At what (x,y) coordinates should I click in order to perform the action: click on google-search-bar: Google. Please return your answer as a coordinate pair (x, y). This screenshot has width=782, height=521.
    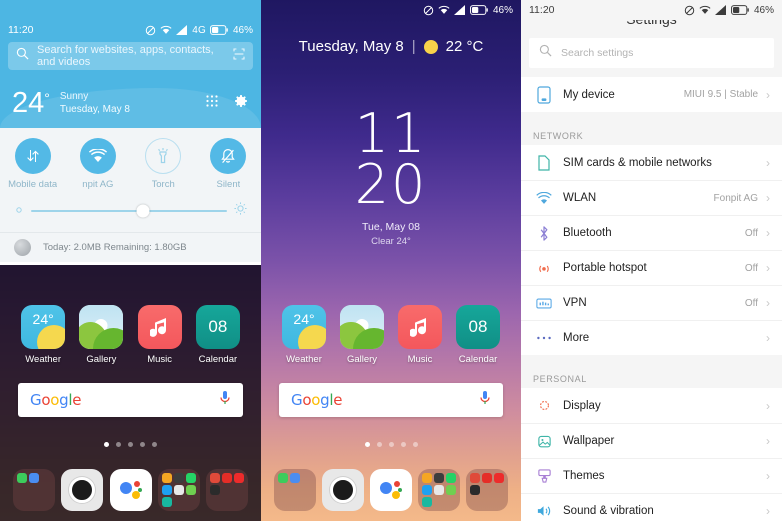
    Looking at the image, I should click on (391, 400).